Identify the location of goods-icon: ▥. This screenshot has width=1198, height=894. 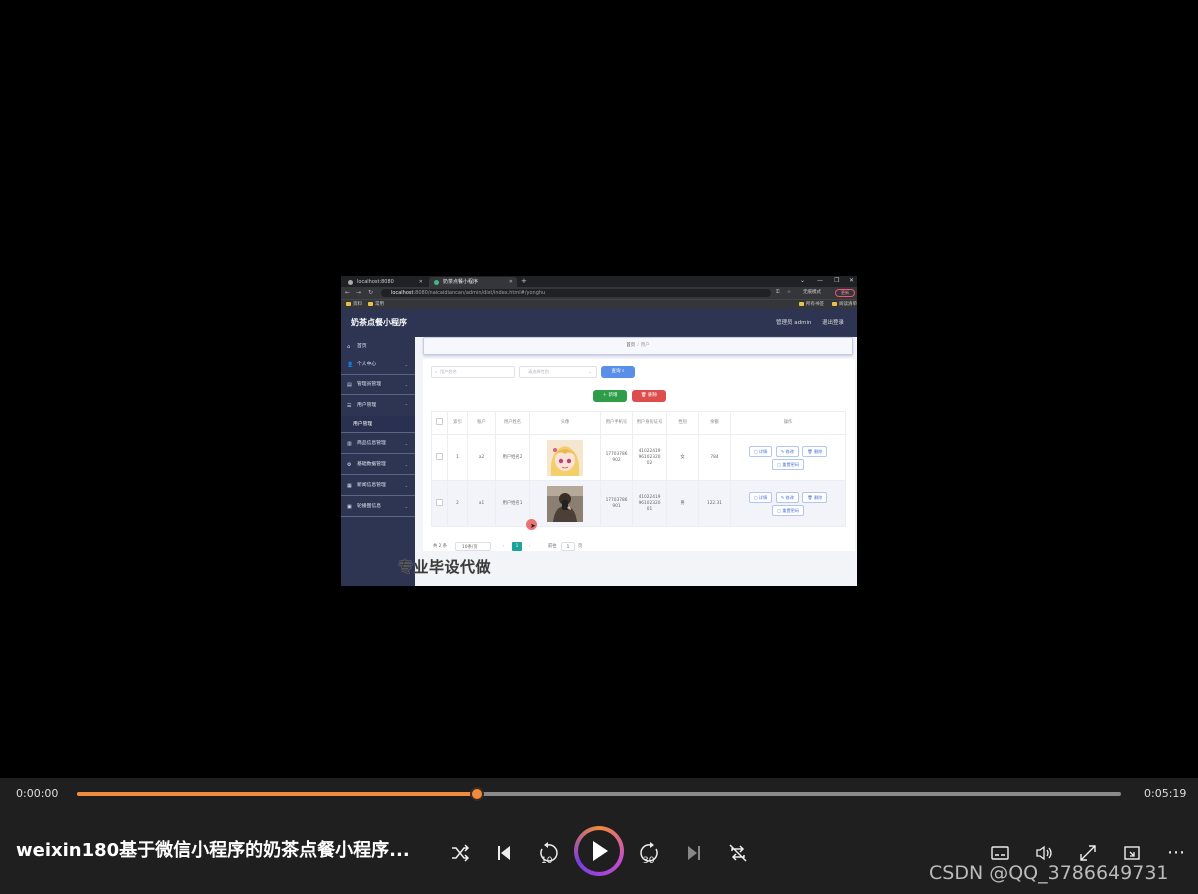
(349, 444).